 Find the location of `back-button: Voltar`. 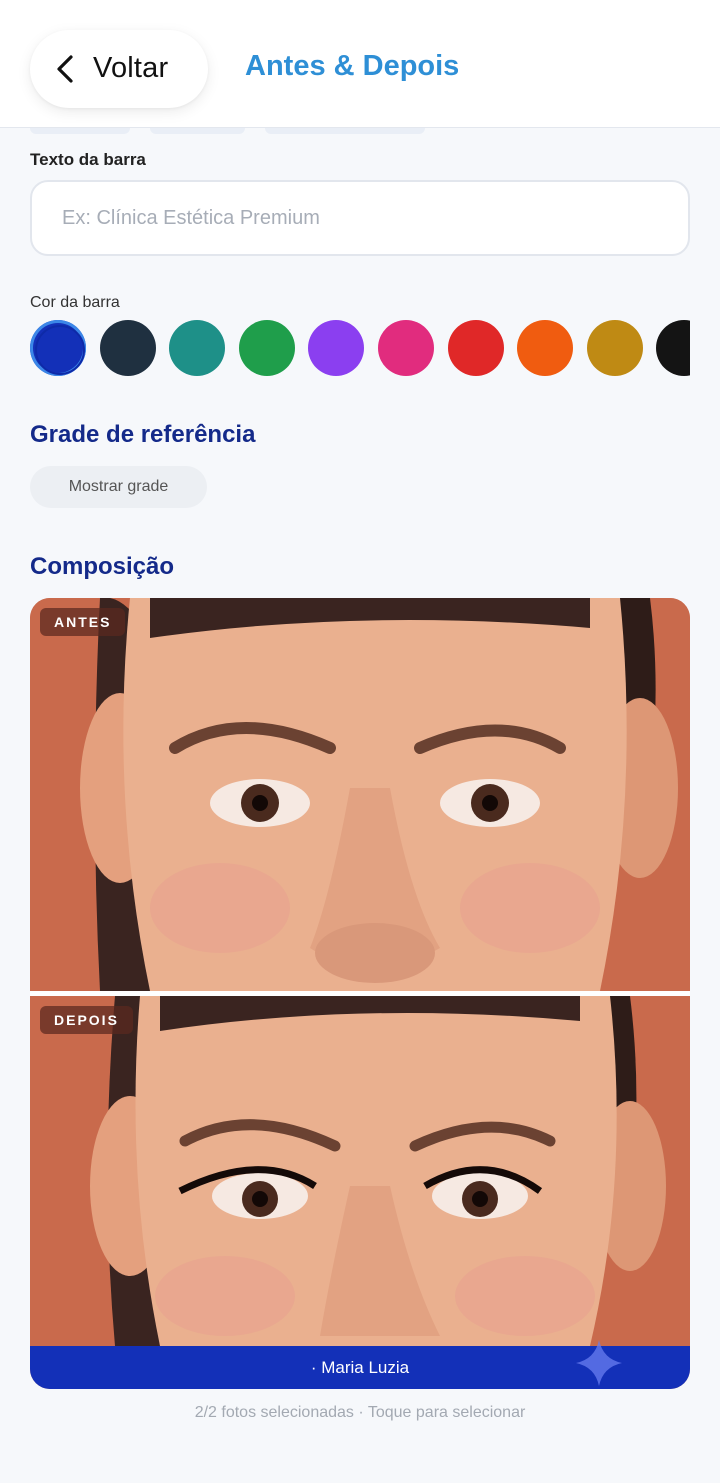

back-button: Voltar is located at coordinates (119, 69).